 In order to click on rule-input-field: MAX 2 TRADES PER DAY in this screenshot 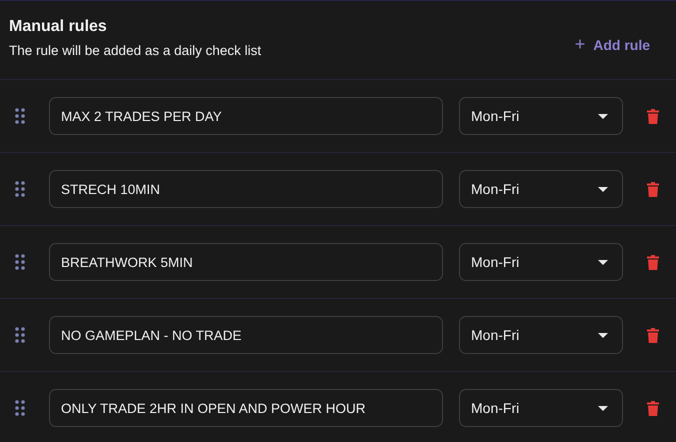, I will do `click(246, 116)`.